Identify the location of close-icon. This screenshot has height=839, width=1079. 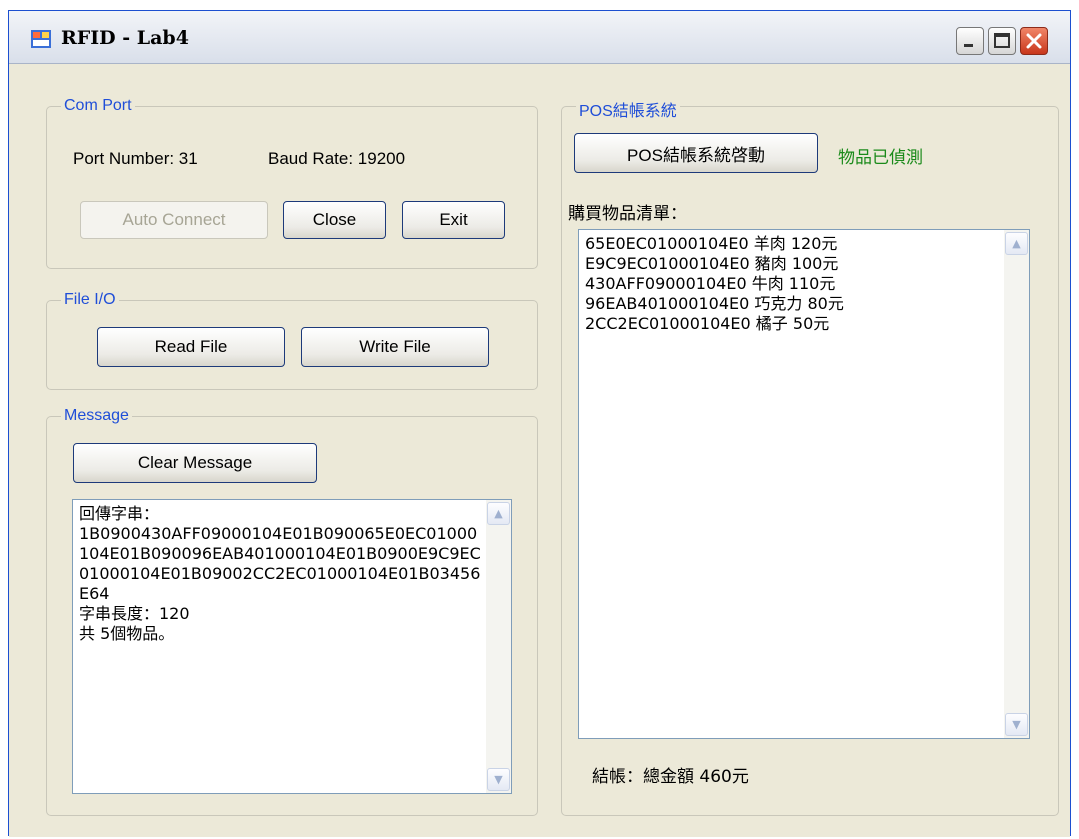
(1034, 41).